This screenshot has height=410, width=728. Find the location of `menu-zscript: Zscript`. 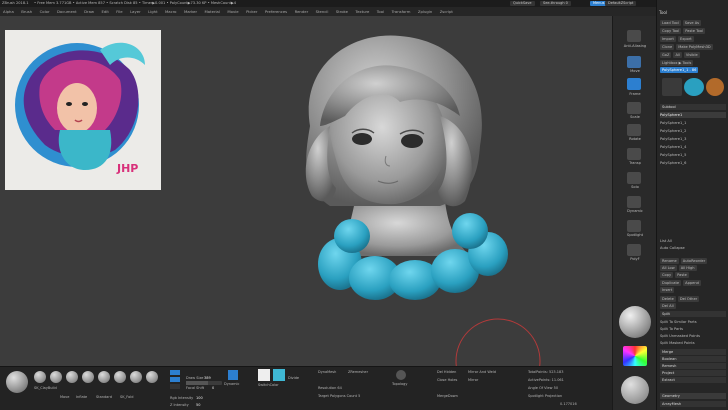

menu-zscript: Zscript is located at coordinates (446, 11).